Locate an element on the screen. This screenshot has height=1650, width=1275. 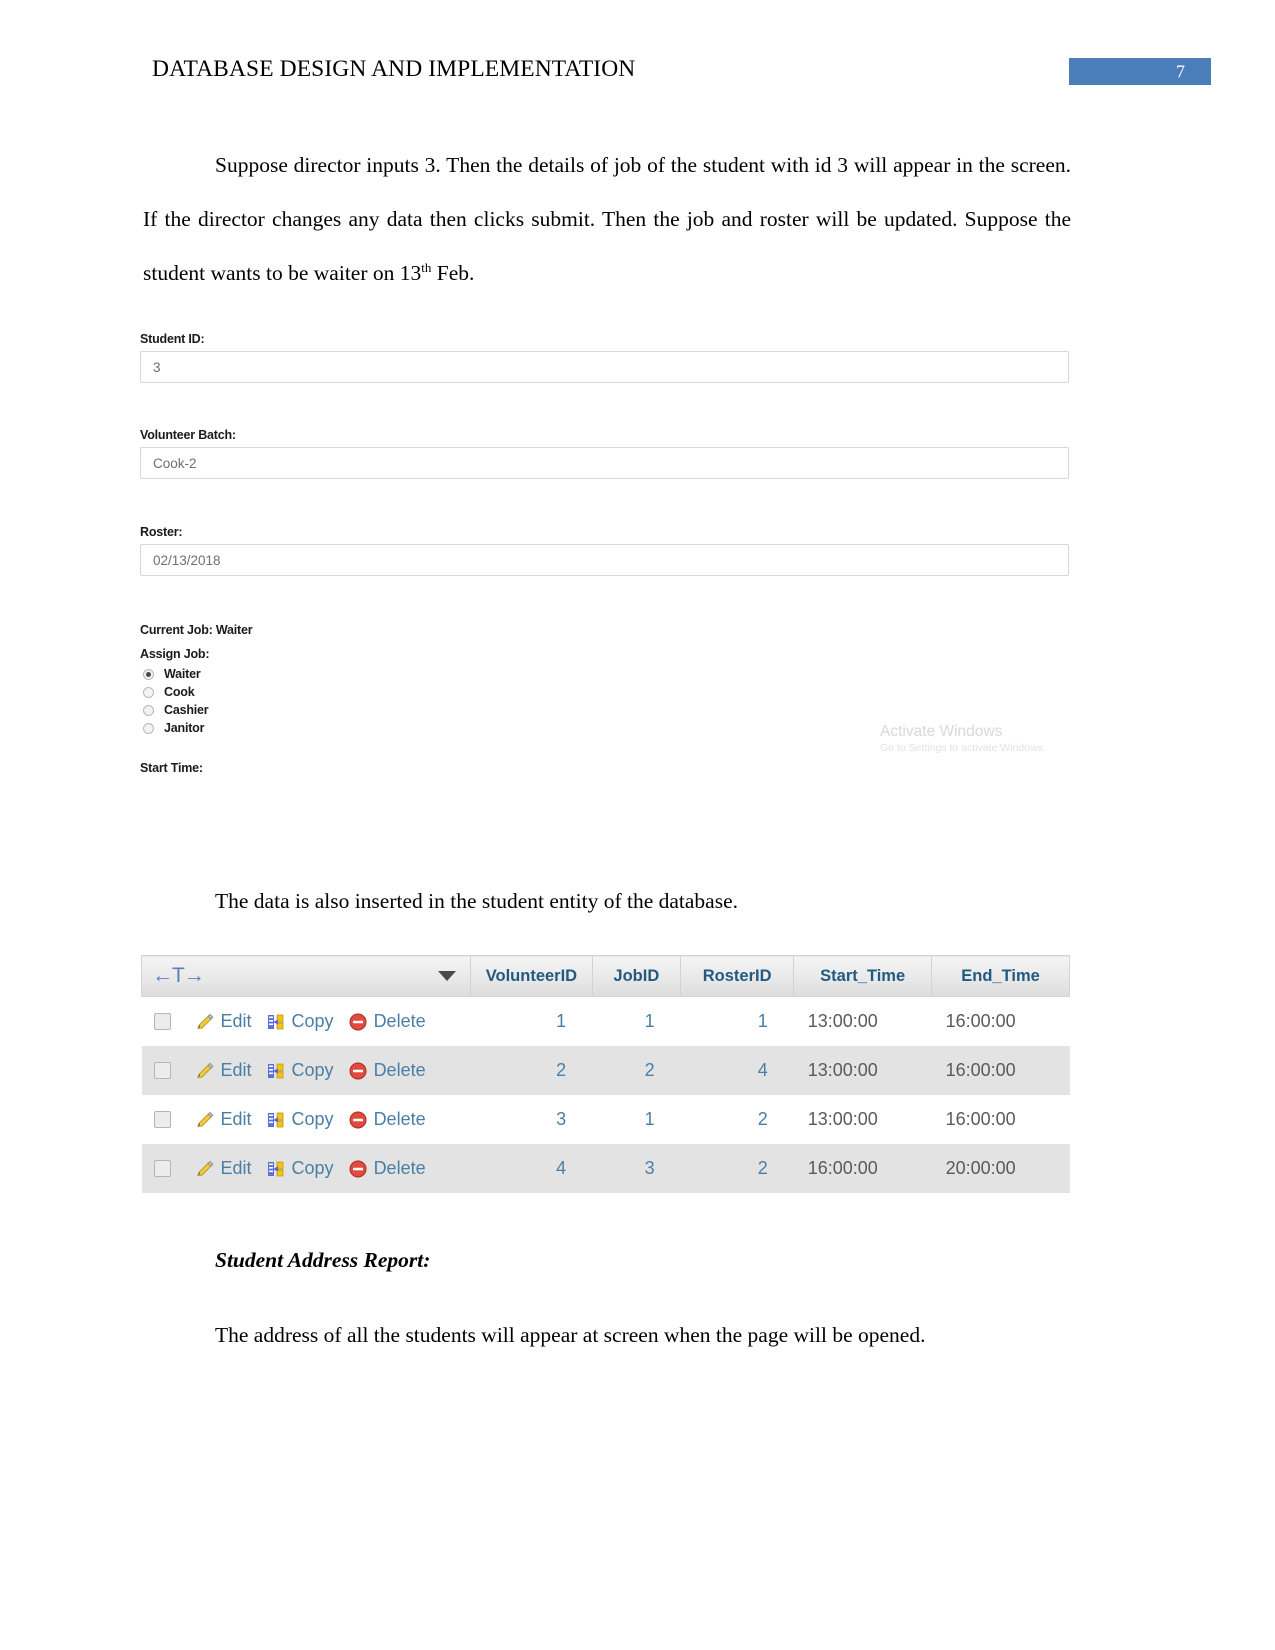
column-header-rosterid: RosterID is located at coordinates (737, 976).